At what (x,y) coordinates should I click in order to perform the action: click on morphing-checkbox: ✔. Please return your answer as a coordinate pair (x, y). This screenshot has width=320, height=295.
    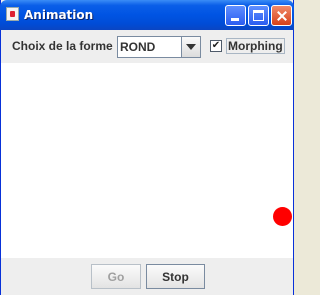
    Looking at the image, I should click on (216, 46).